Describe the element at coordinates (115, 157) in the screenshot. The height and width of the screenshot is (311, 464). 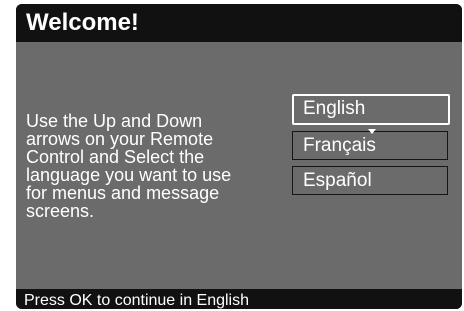
I see `instruction-line: Control and Select the` at that location.